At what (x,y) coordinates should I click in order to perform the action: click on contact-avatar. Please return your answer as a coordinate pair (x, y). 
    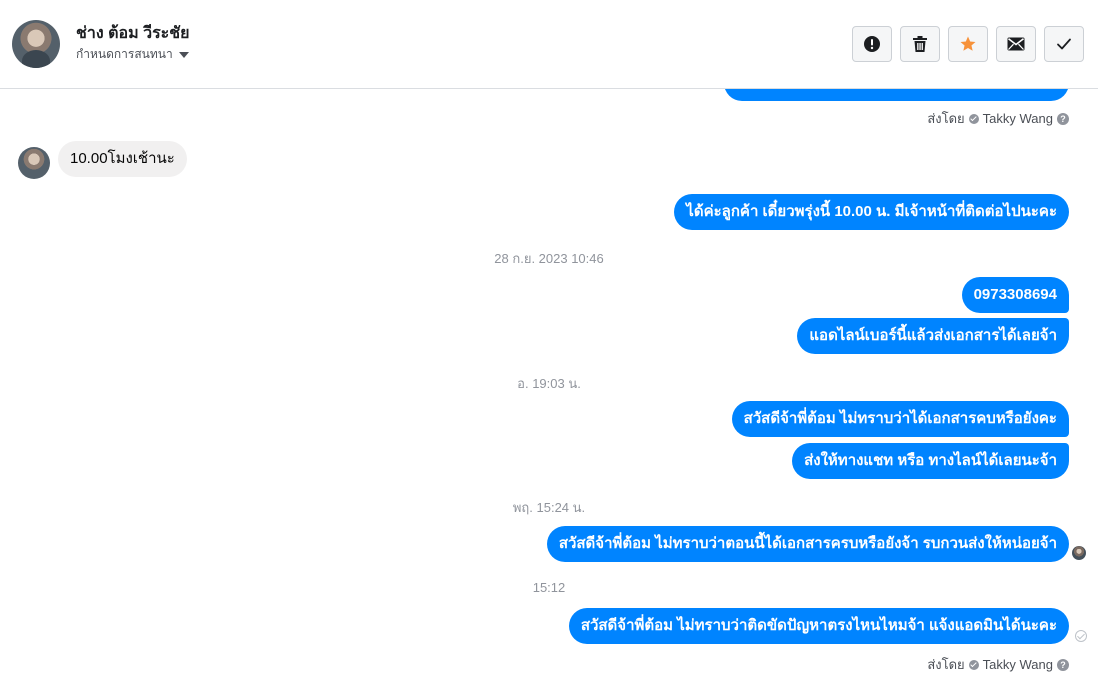
    Looking at the image, I should click on (36, 44).